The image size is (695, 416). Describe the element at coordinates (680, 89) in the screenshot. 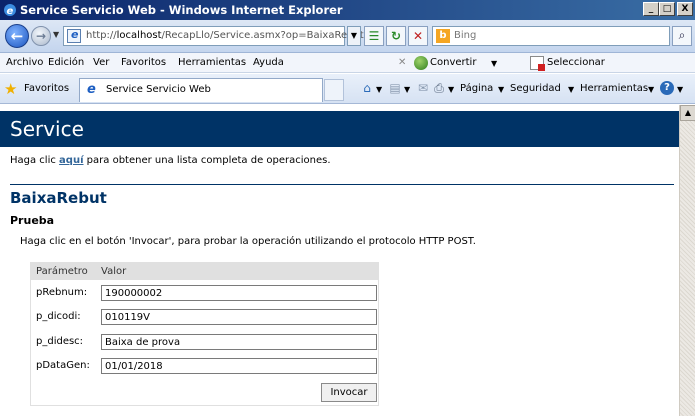

I see `help-dropdown-icon: ▼` at that location.